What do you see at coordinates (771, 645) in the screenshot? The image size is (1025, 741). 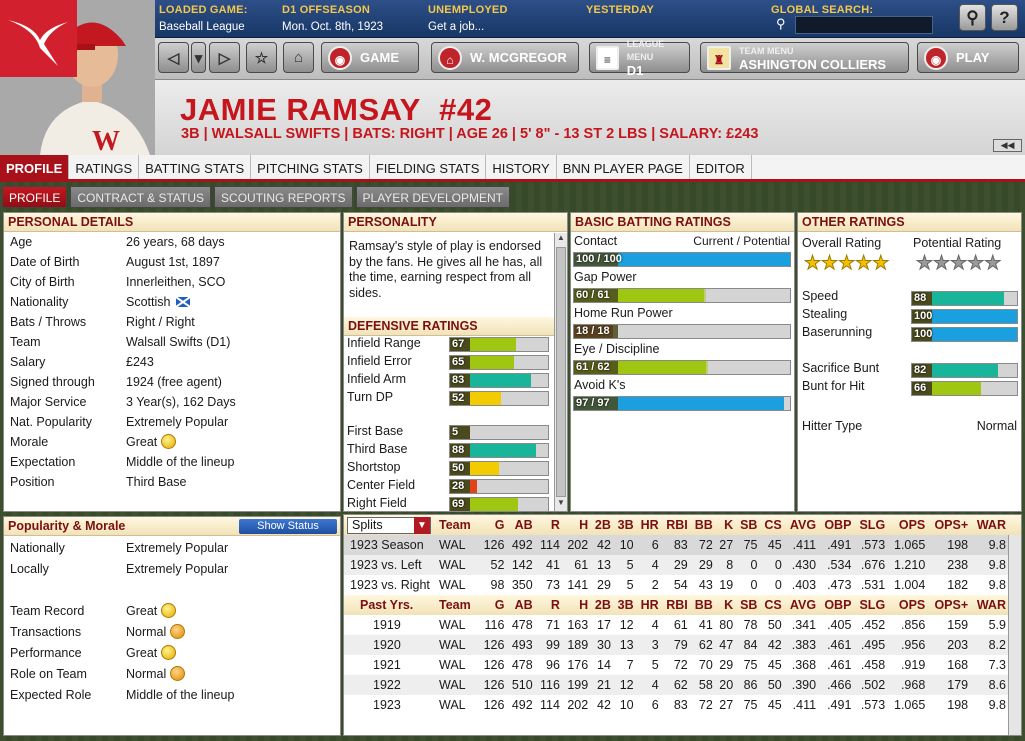 I see `stat-cell: 42` at bounding box center [771, 645].